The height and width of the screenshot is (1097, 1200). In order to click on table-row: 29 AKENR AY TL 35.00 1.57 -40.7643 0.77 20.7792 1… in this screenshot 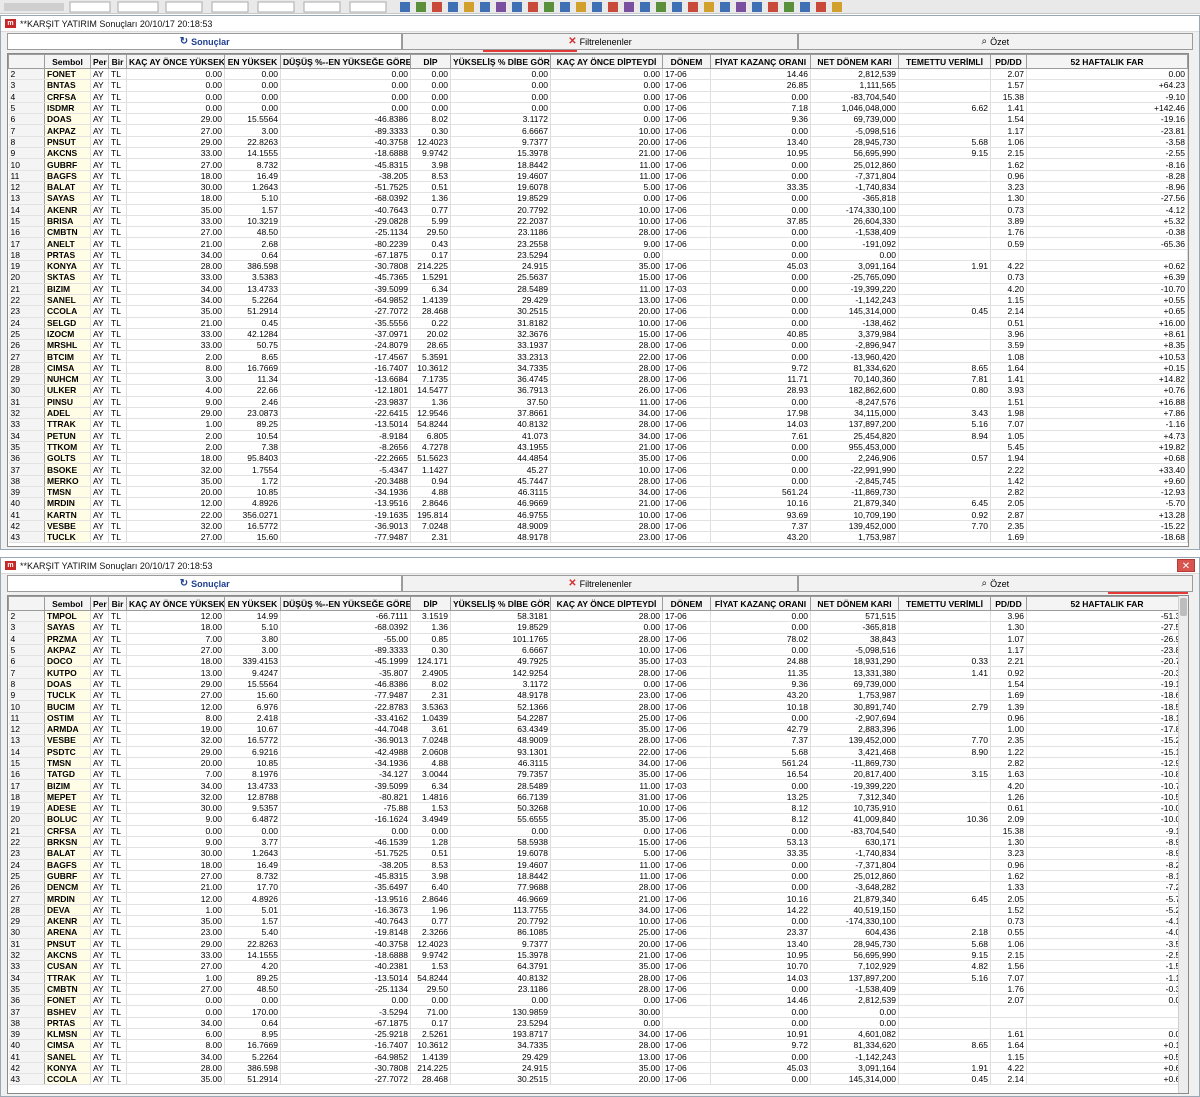, I will do `click(598, 921)`.